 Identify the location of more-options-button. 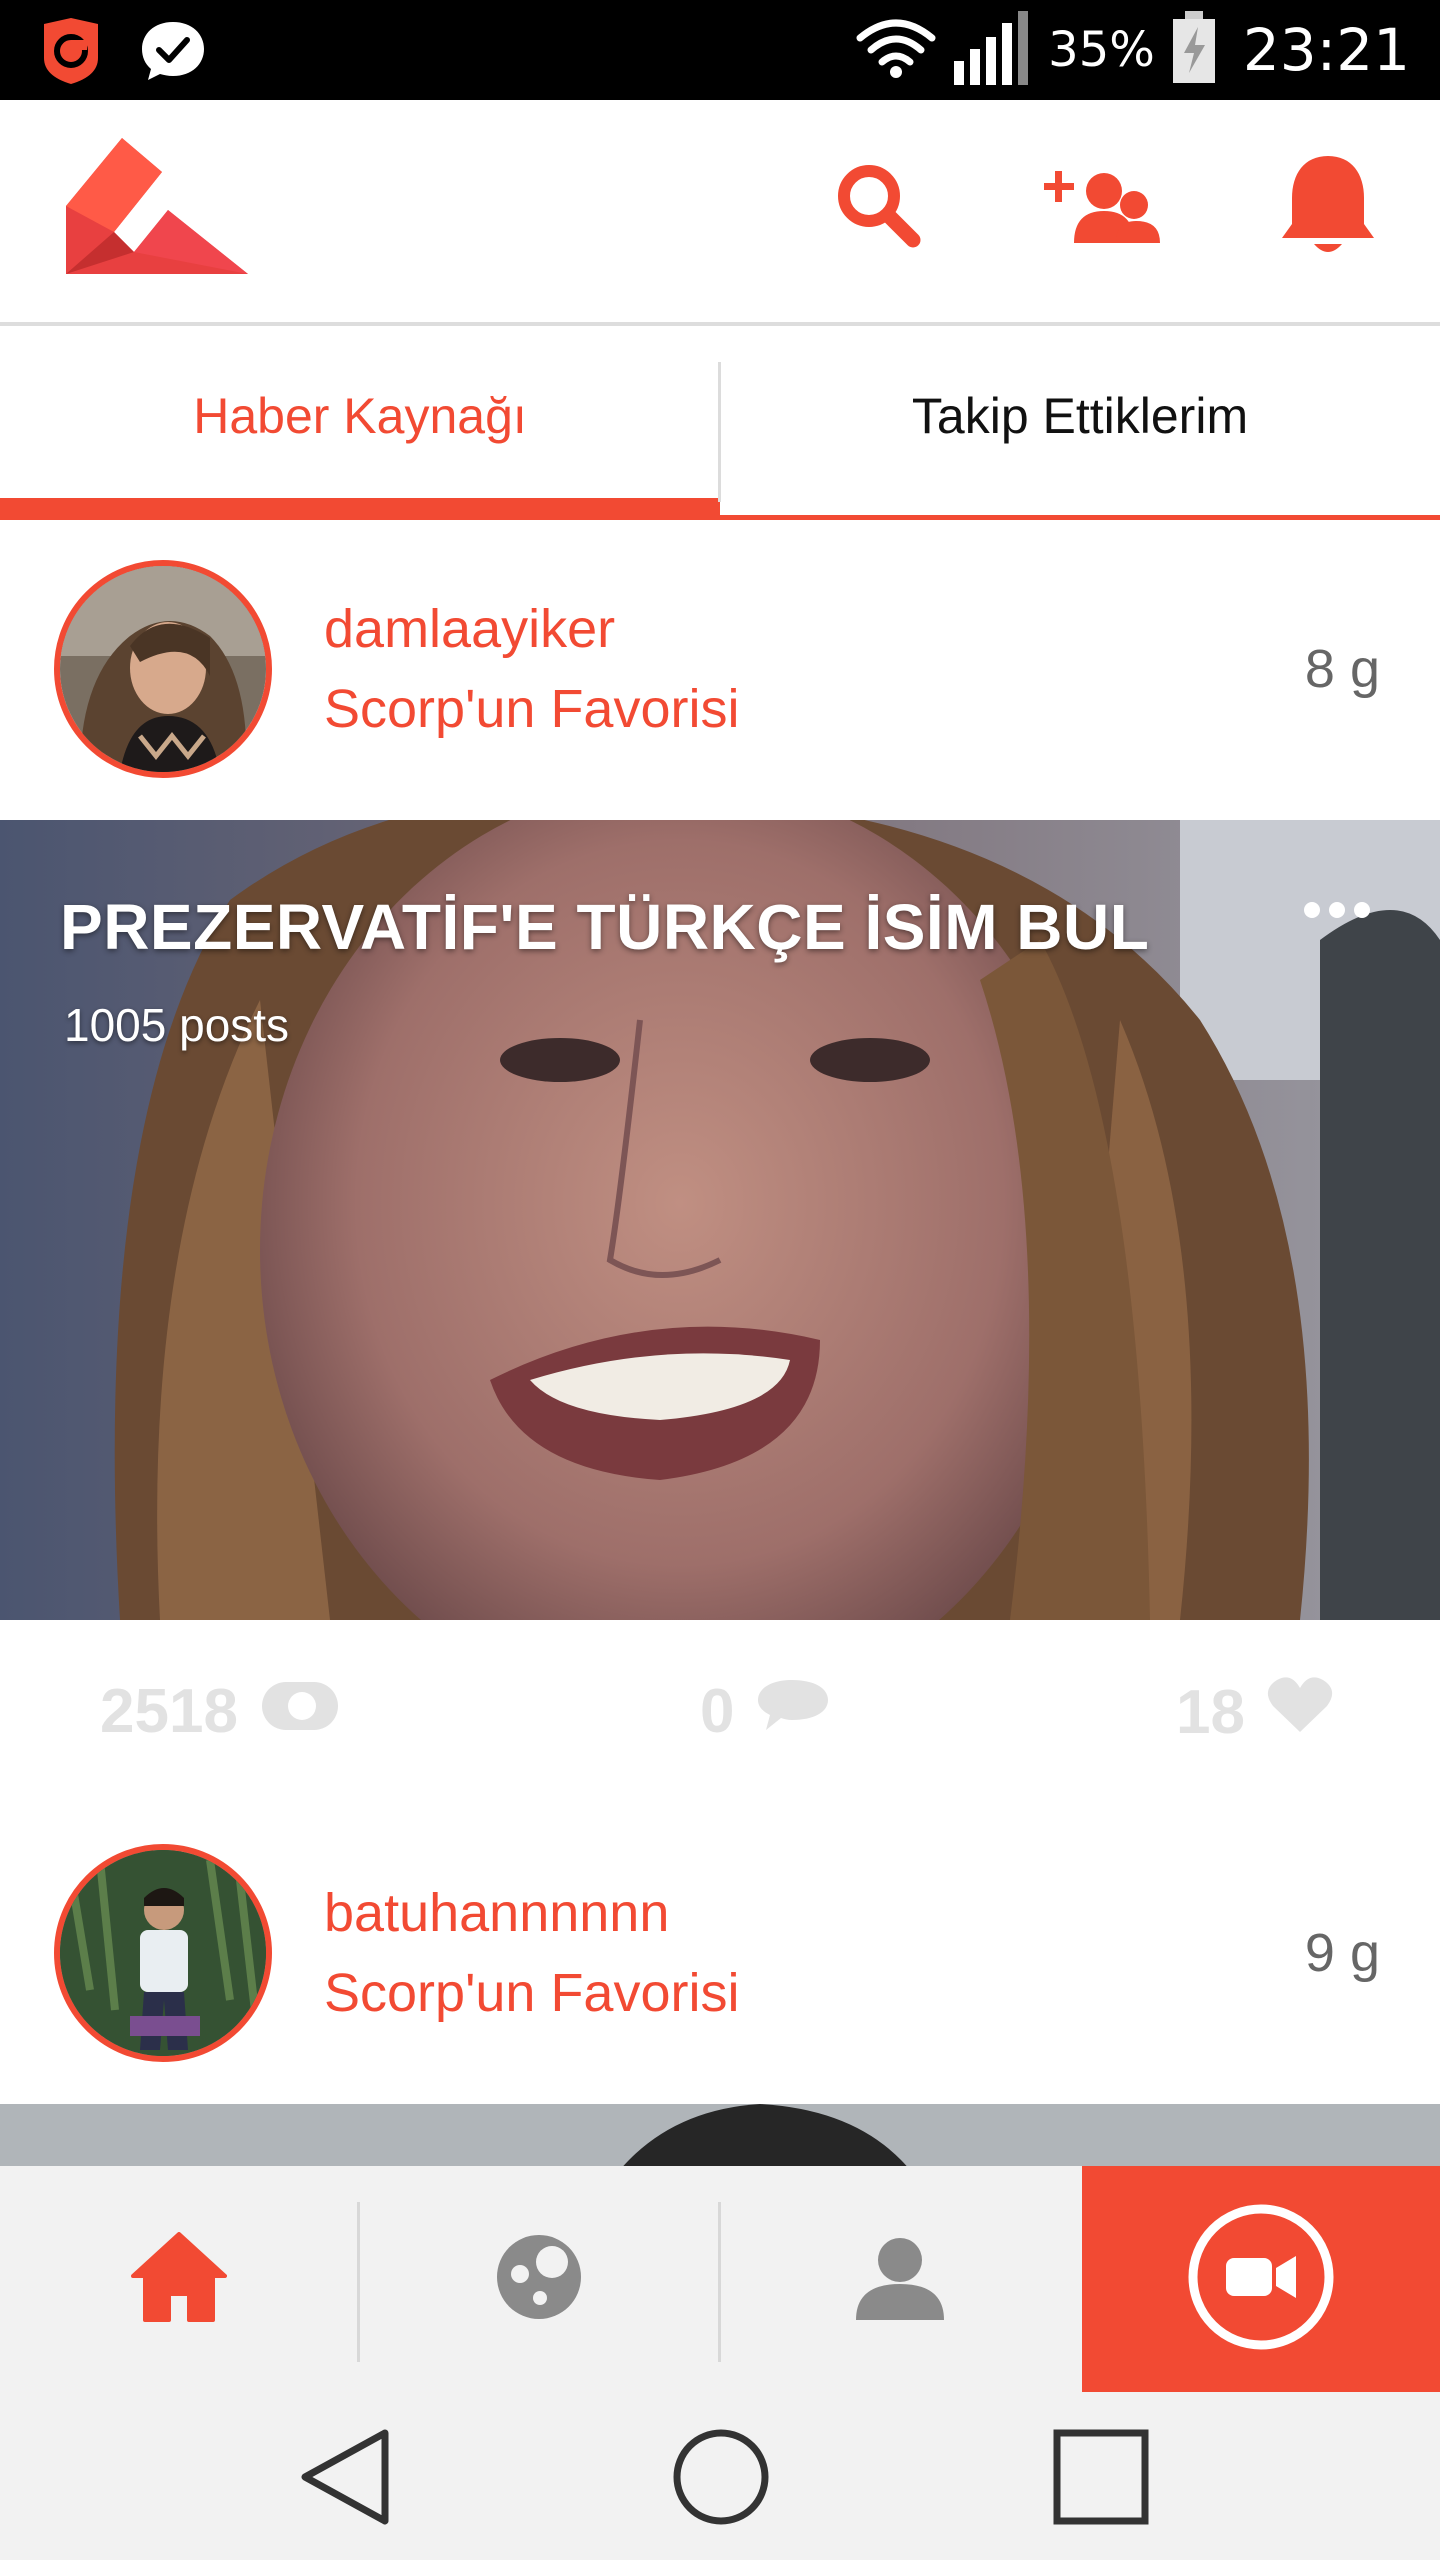
(1337, 910).